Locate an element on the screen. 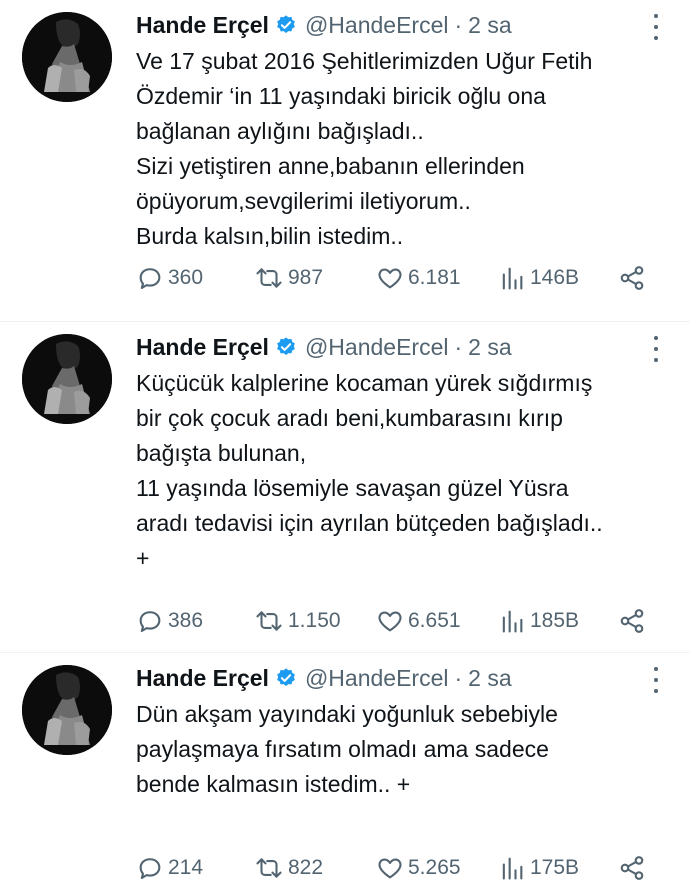  reply-button: 386 is located at coordinates (169, 621).